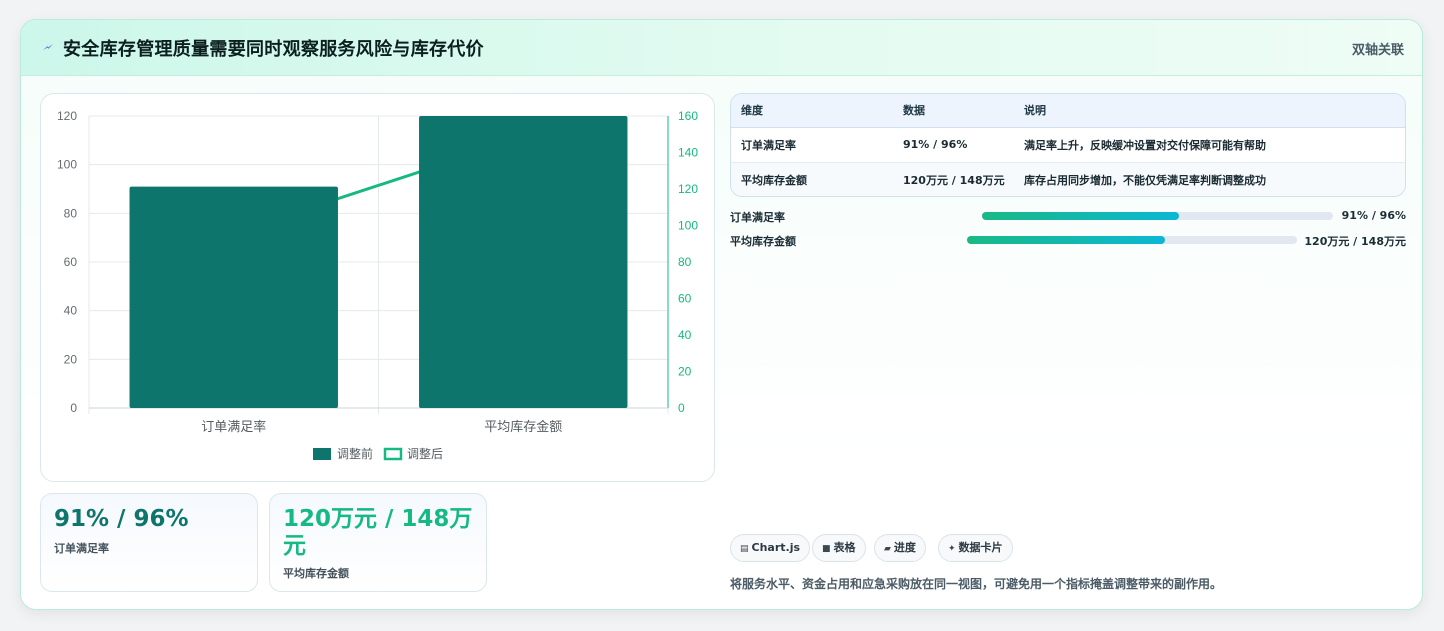  Describe the element at coordinates (685, 335) in the screenshot. I see `y-right-tick-label: 40` at that location.